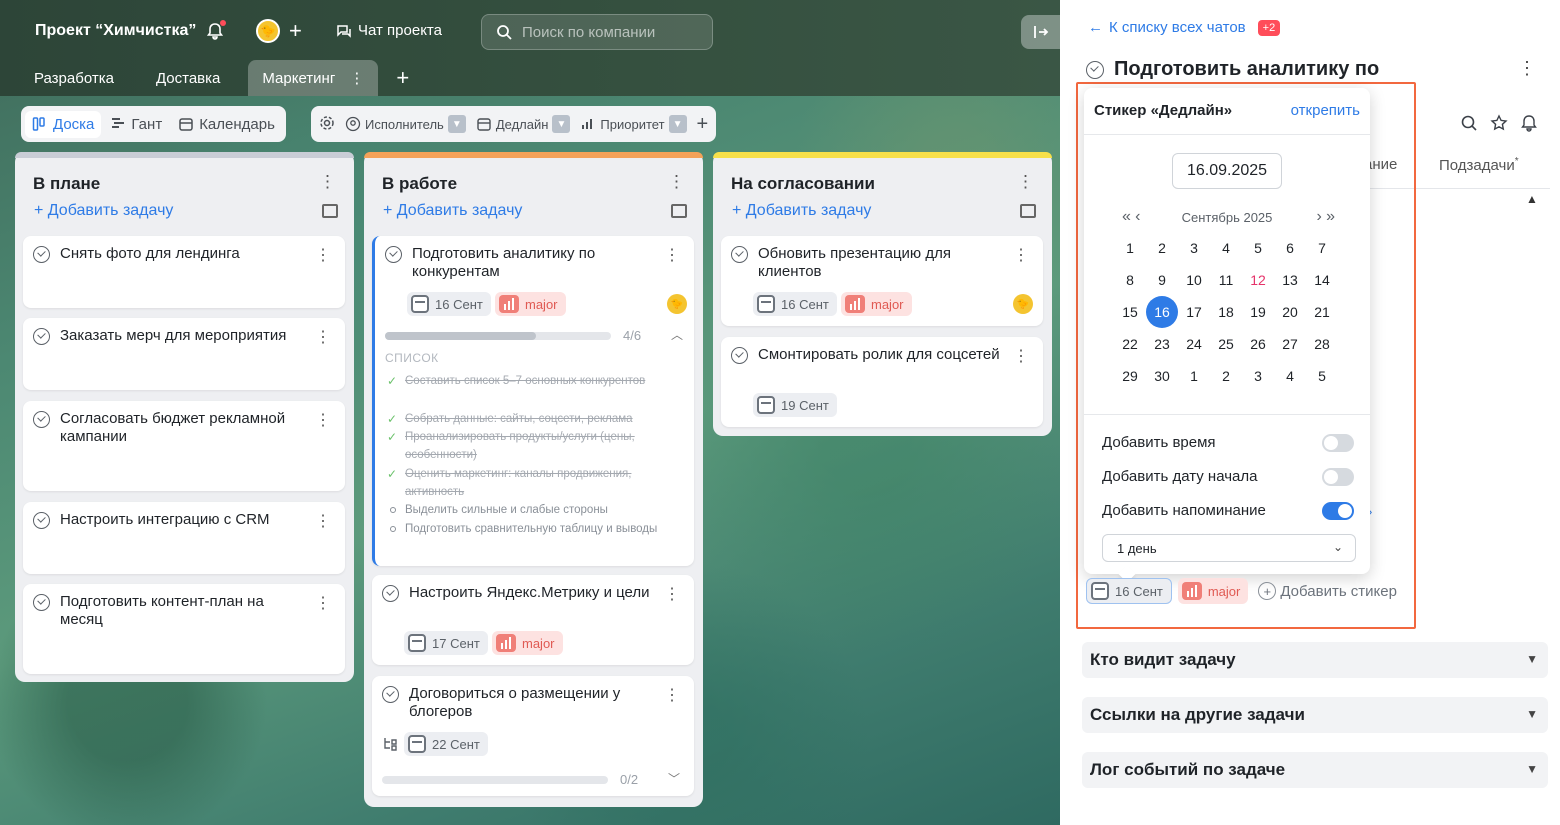 The width and height of the screenshot is (1560, 825). What do you see at coordinates (1129, 591) in the screenshot?
I see `deadline-sticker: 16 Сент` at bounding box center [1129, 591].